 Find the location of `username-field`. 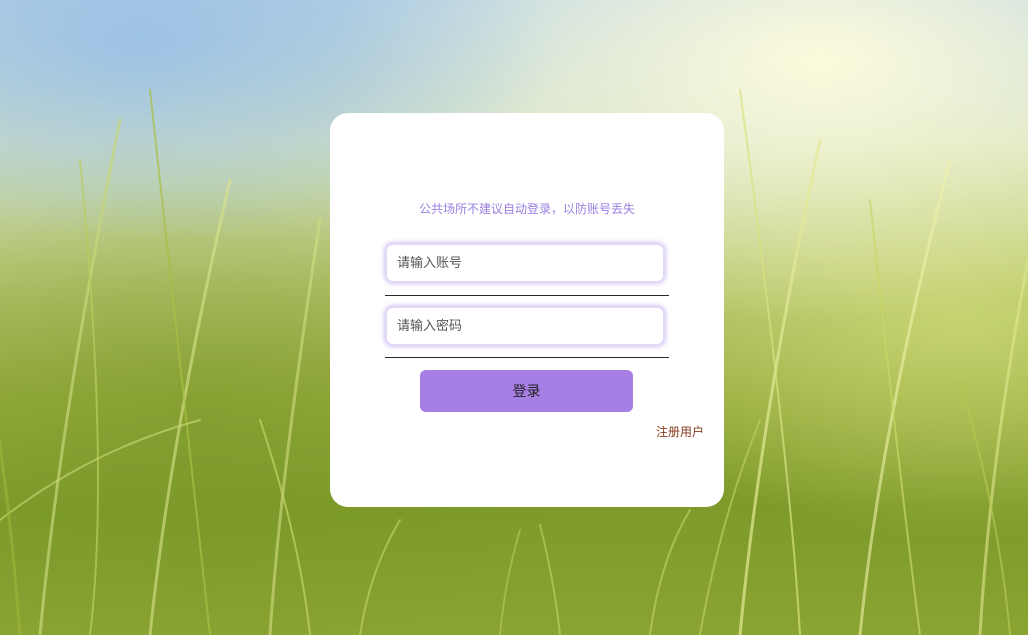

username-field is located at coordinates (525, 263).